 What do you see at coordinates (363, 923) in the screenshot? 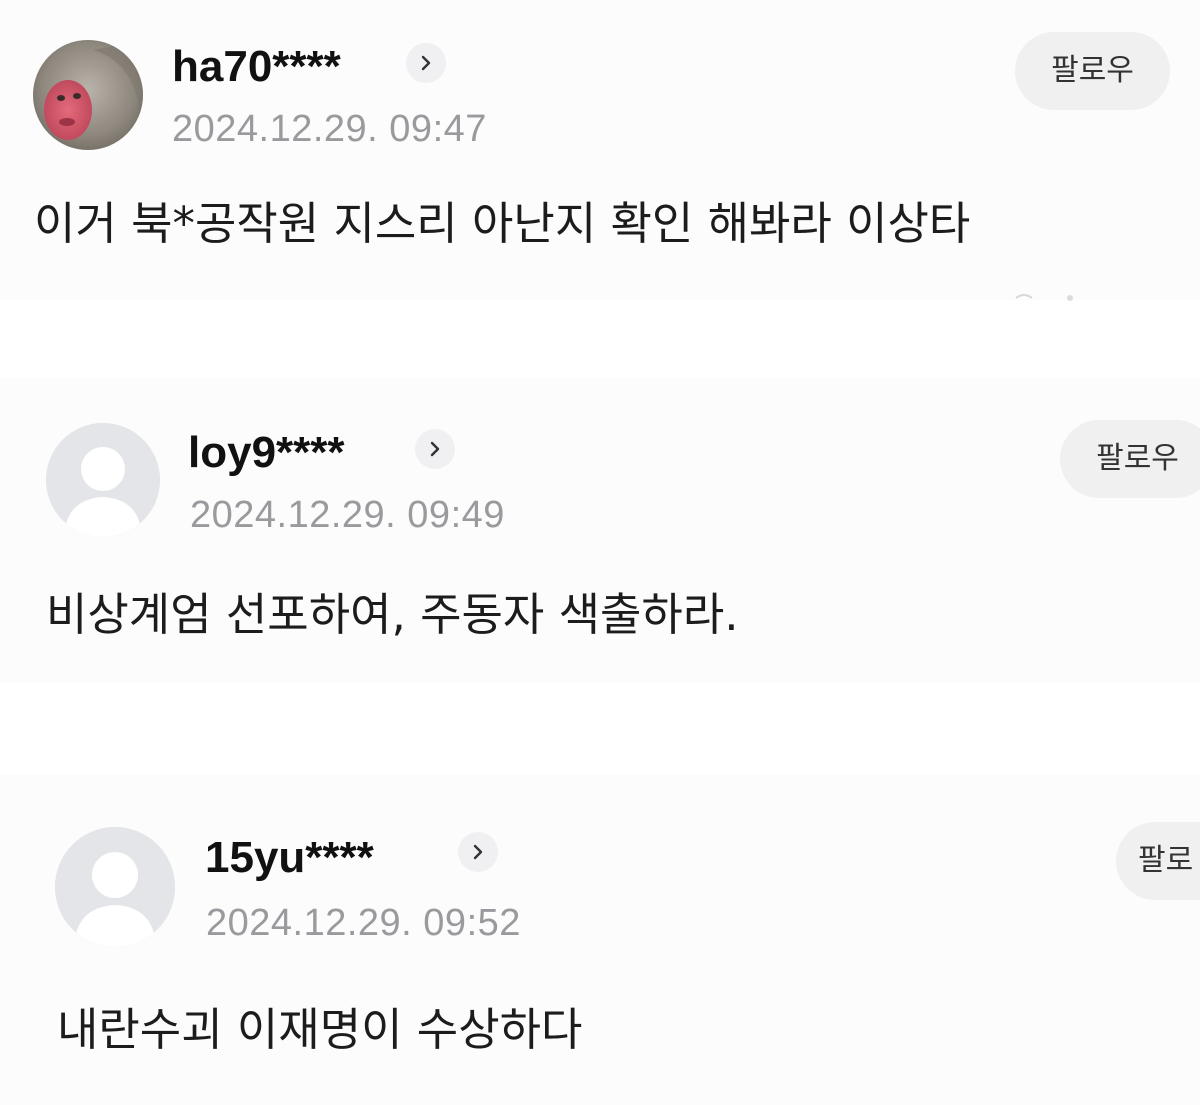
I see `comment-timestamp: 2024.12.29. 09:52` at bounding box center [363, 923].